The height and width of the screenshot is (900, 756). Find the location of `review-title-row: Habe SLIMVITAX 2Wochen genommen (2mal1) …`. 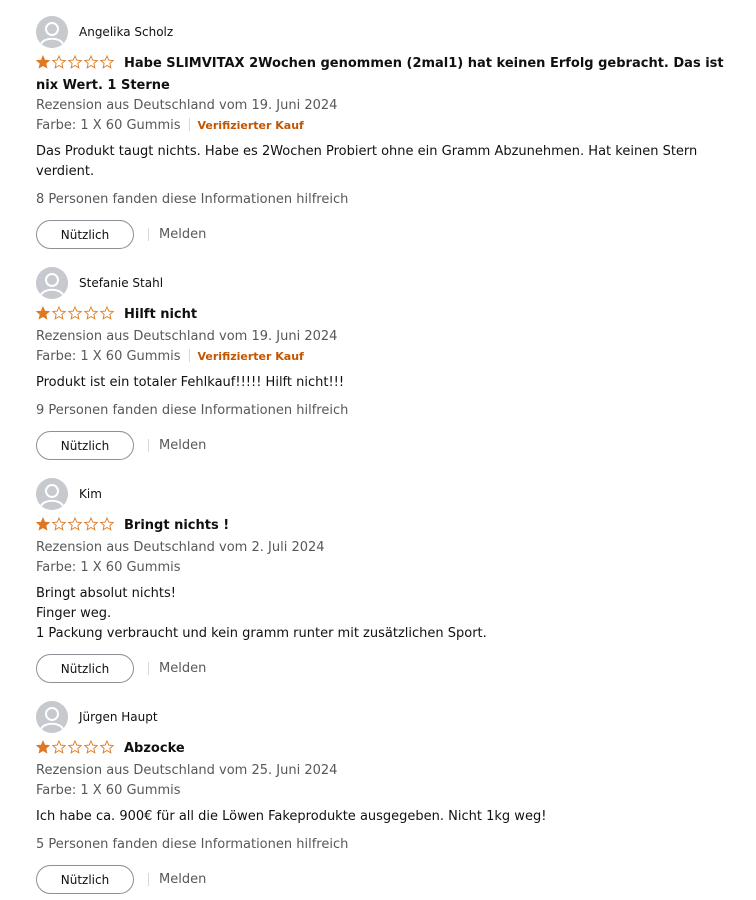

review-title-row: Habe SLIMVITAX 2Wochen genommen (2mal1) … is located at coordinates (380, 75).